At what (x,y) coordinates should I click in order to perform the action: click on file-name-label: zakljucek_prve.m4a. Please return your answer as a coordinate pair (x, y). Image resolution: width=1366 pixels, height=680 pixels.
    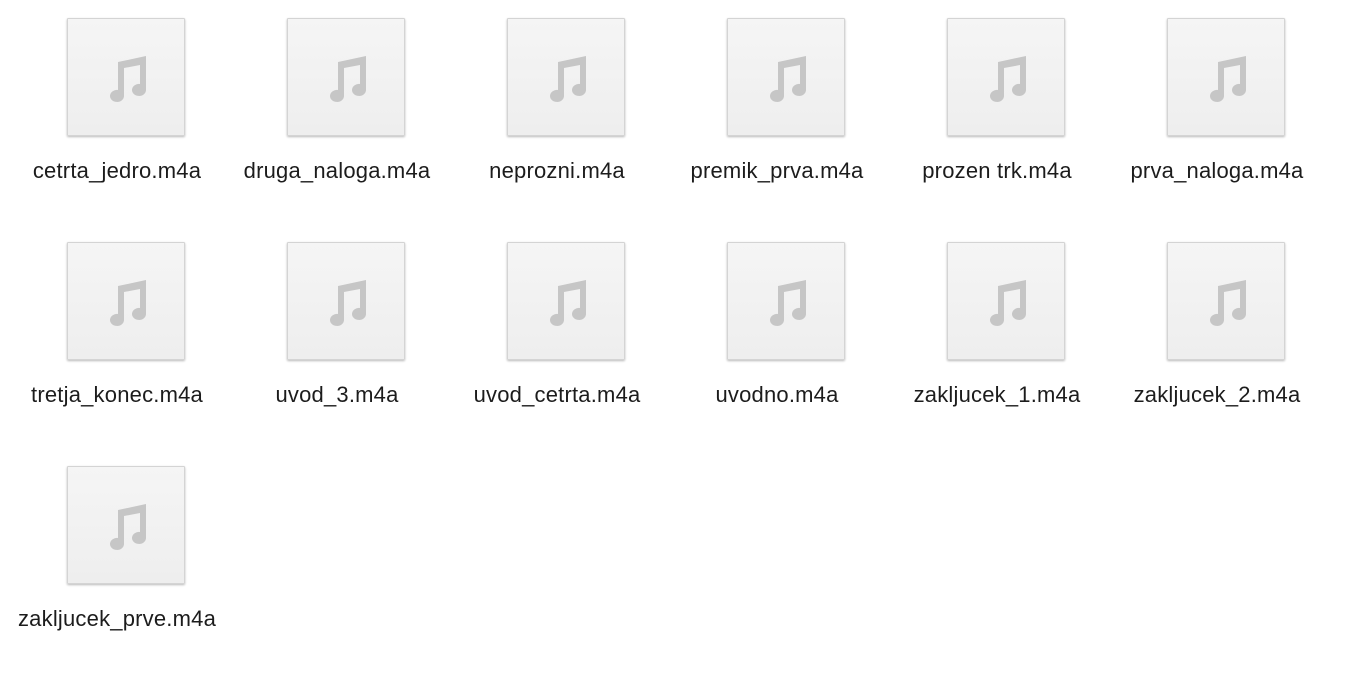
    Looking at the image, I should click on (117, 619).